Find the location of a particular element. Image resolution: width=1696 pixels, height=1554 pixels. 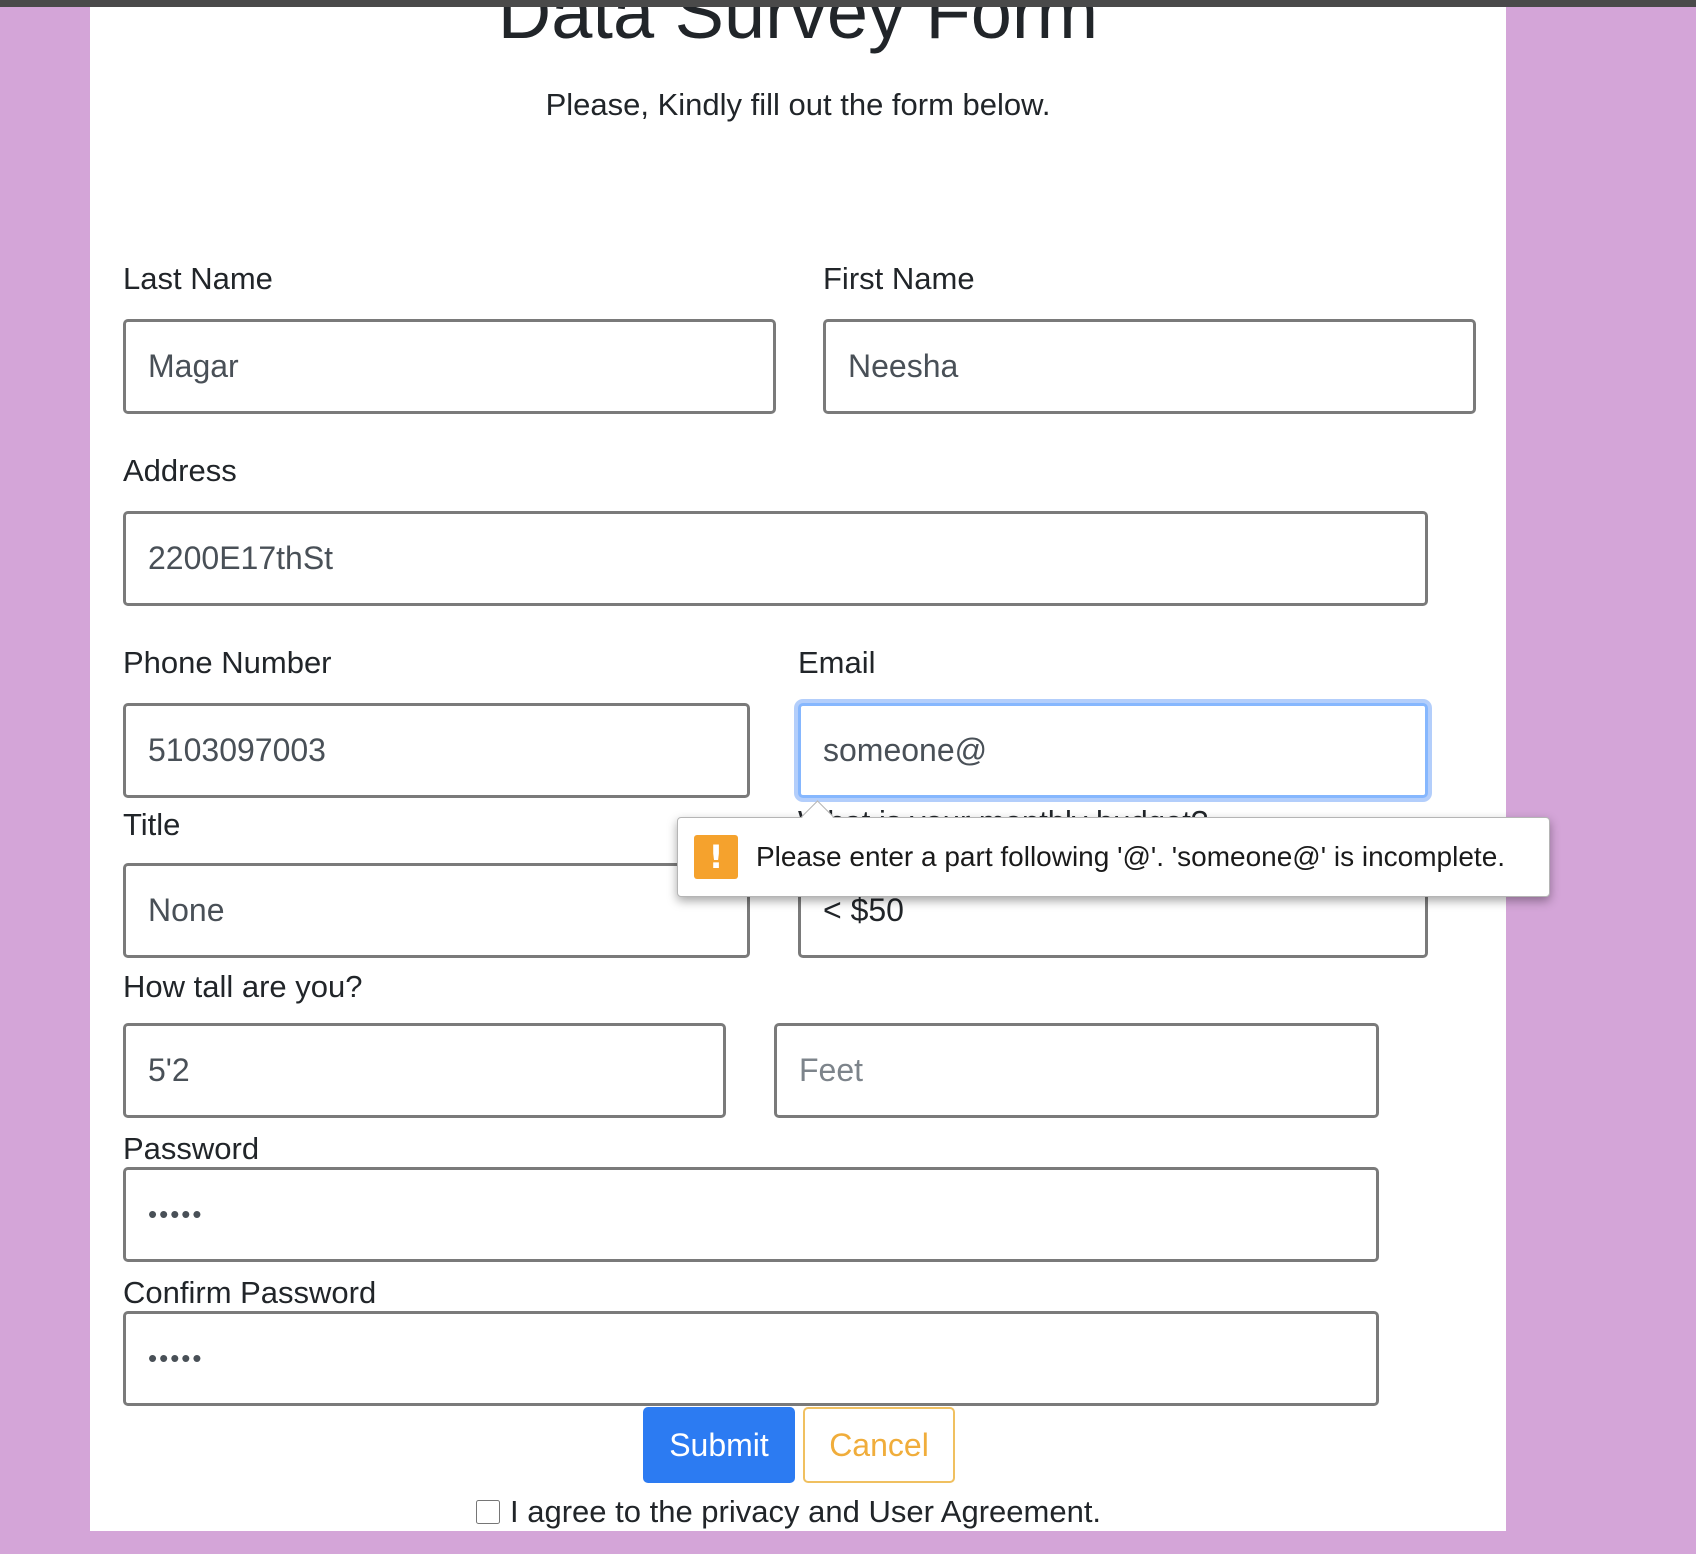

email-input is located at coordinates (1113, 750).